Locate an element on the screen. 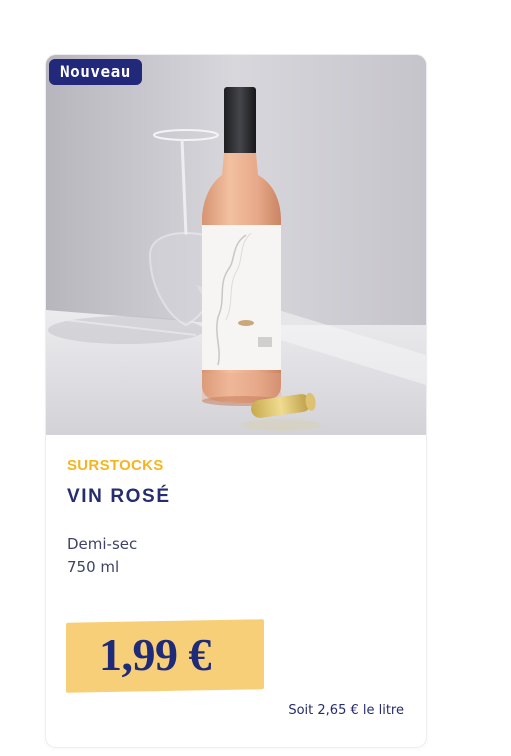 This screenshot has height=756, width=511. product-title: VIN ROSÉ is located at coordinates (119, 497).